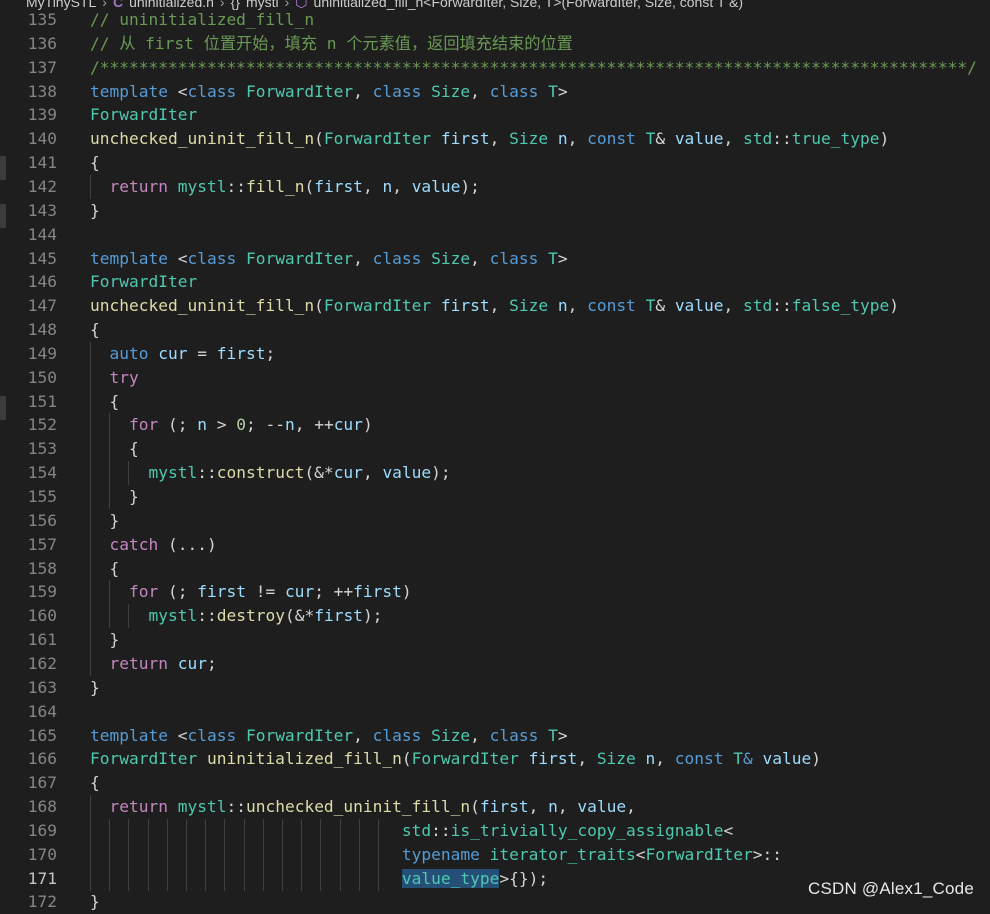  I want to click on code-token: // 从 first 位置开始，填充 n 个元素值，返回填充结束的位置, so click(331, 43).